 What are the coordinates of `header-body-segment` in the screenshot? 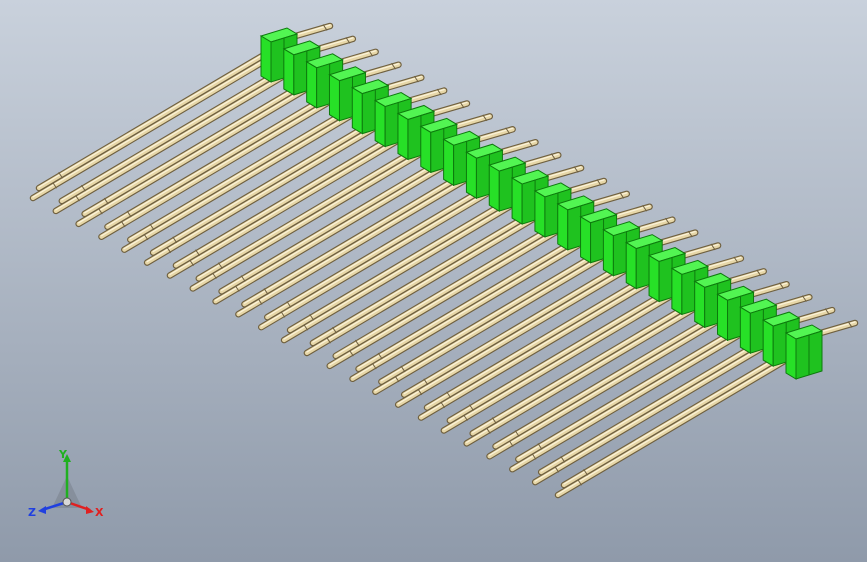 It's located at (804, 352).